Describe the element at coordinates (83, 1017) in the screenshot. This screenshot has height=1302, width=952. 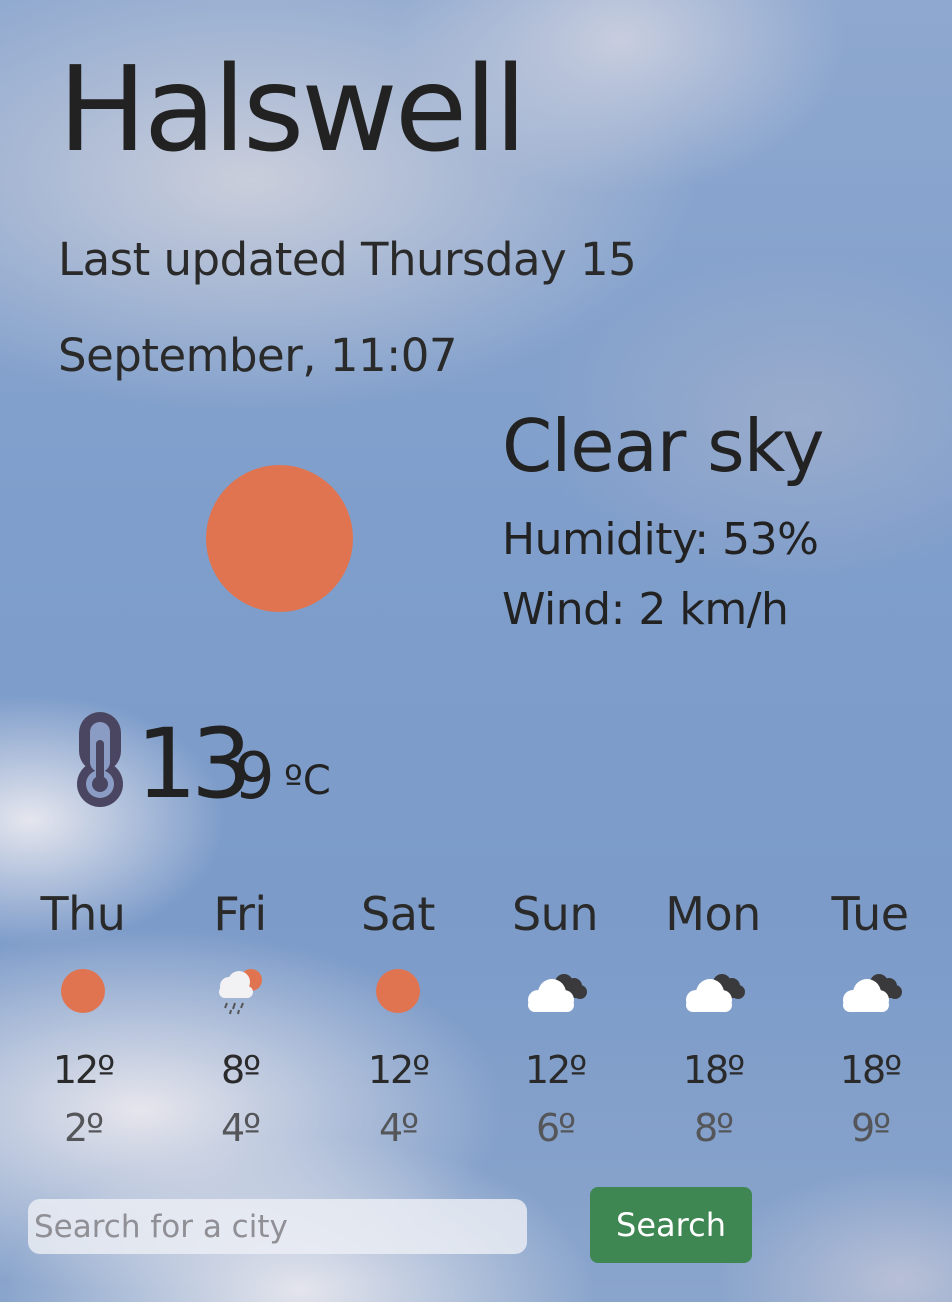
I see `forecast-day-thu: Thu 12º 2º` at that location.